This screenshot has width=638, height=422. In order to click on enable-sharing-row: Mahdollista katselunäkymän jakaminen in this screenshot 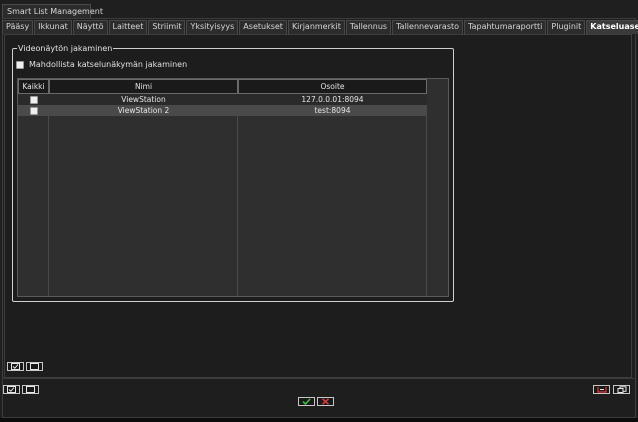, I will do `click(101, 64)`.